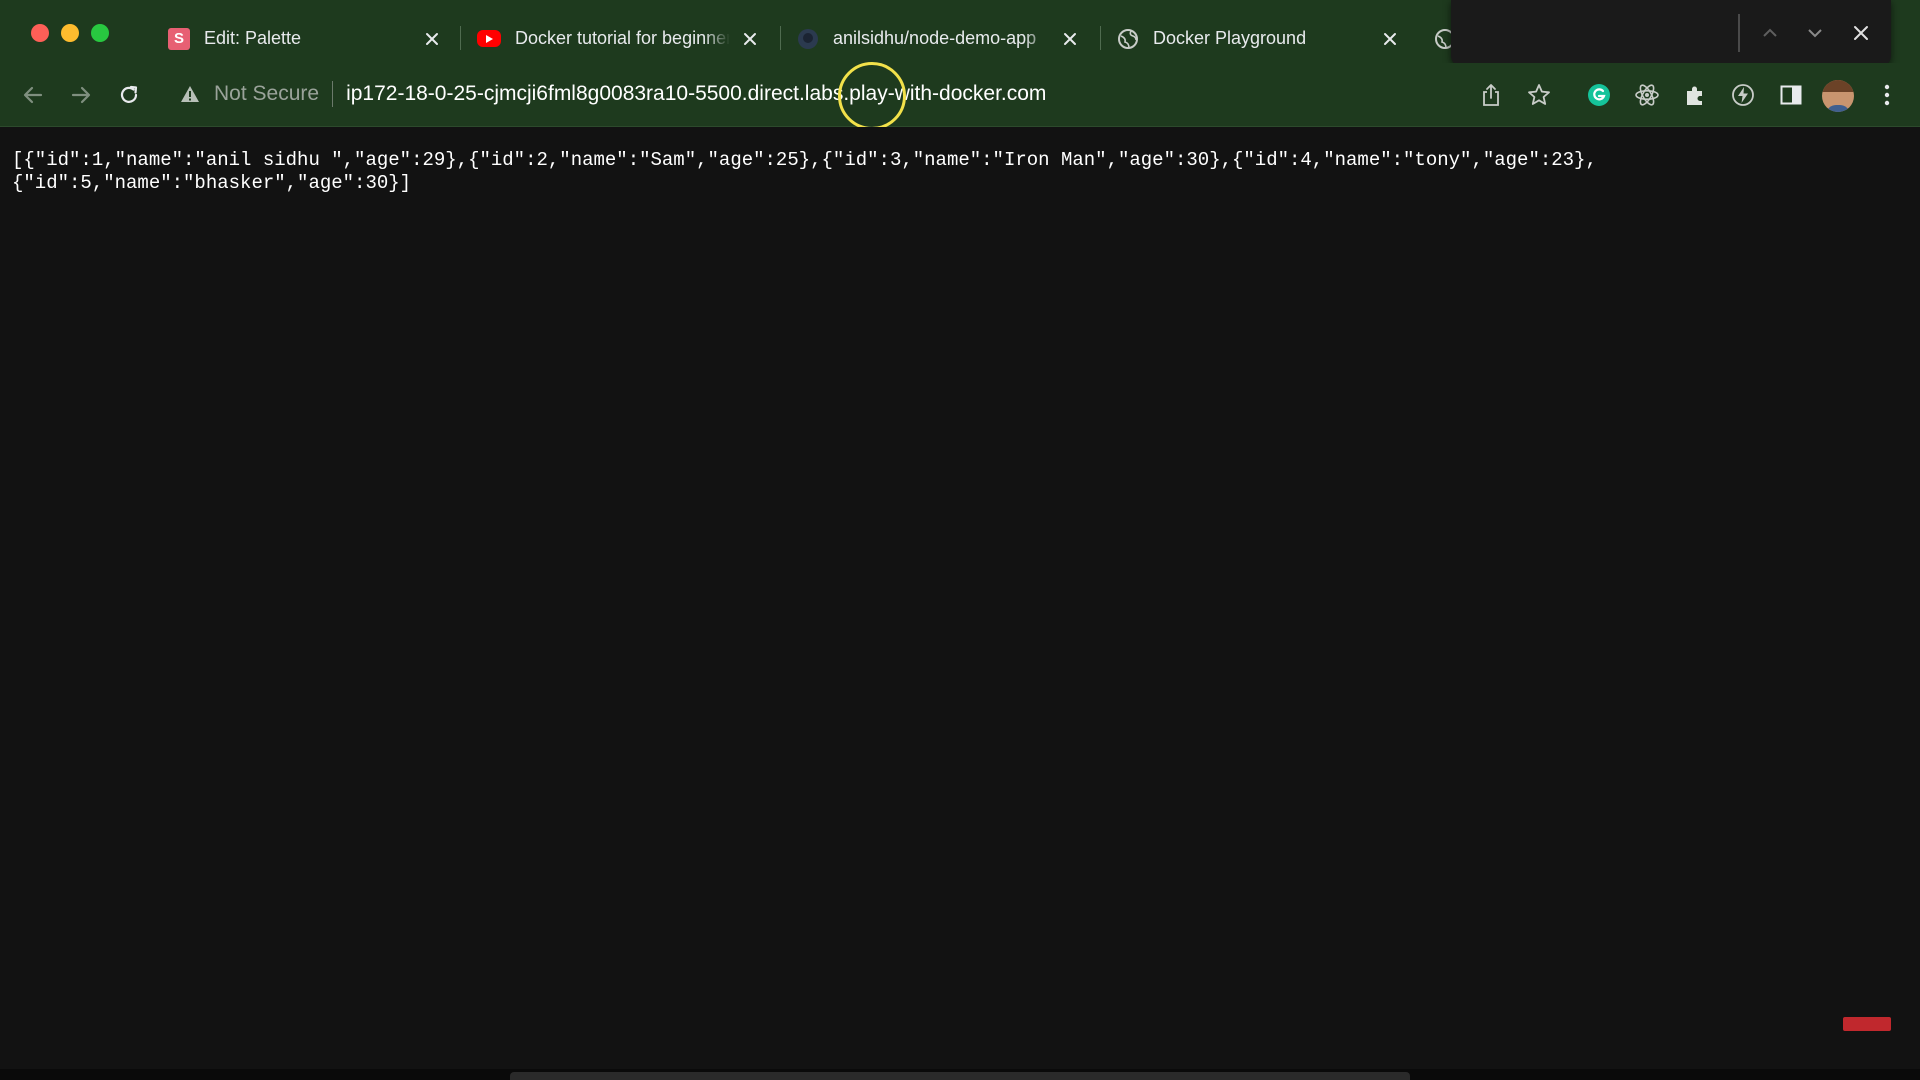 The width and height of the screenshot is (1920, 1080). Describe the element at coordinates (1815, 33) in the screenshot. I see `chevron-down-icon` at that location.